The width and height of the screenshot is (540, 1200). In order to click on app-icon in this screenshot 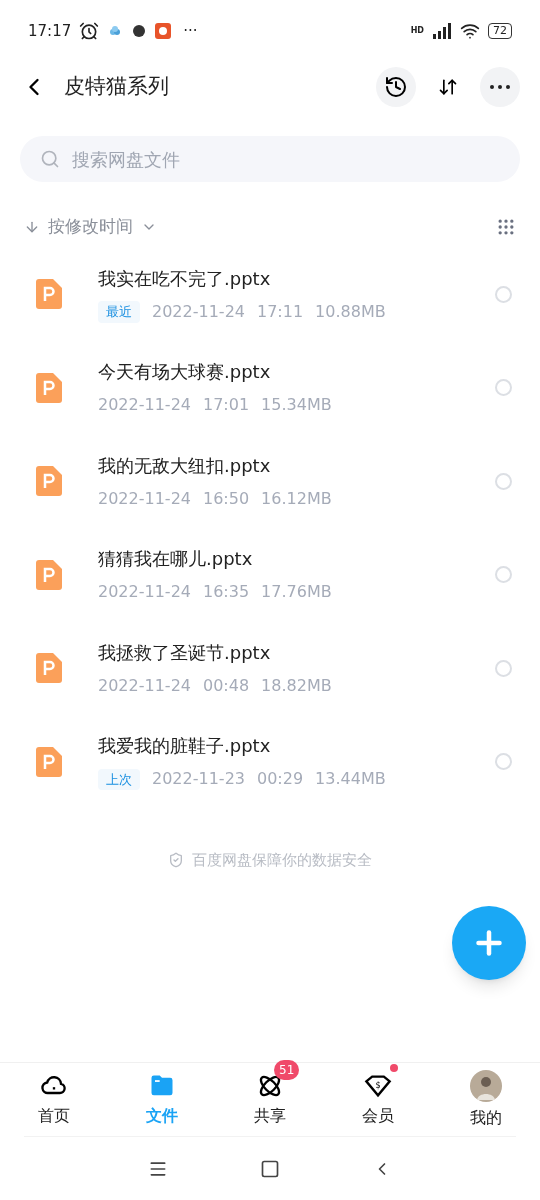, I will do `click(163, 31)`.